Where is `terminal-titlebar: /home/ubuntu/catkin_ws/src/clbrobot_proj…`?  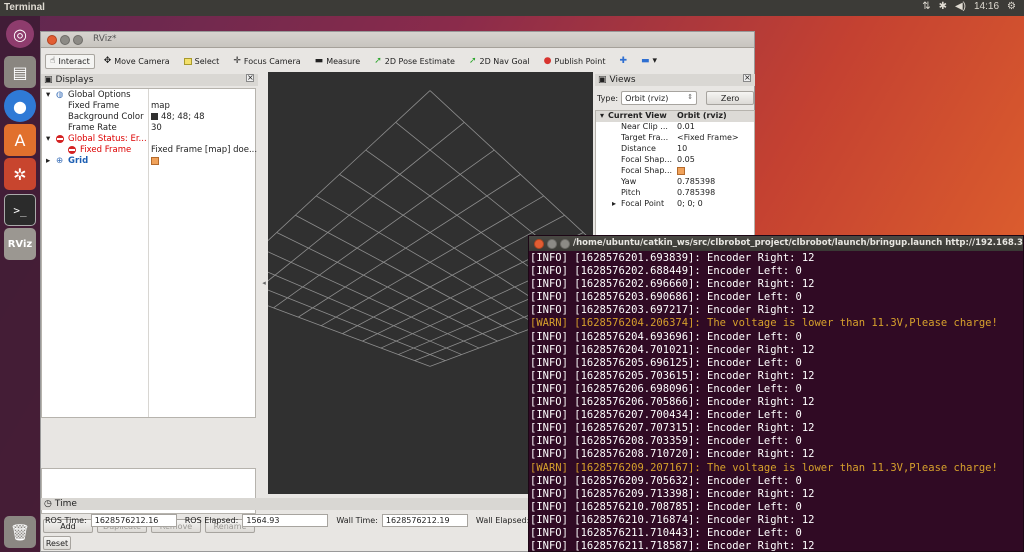 terminal-titlebar: /home/ubuntu/catkin_ws/src/clbrobot_proj… is located at coordinates (776, 243).